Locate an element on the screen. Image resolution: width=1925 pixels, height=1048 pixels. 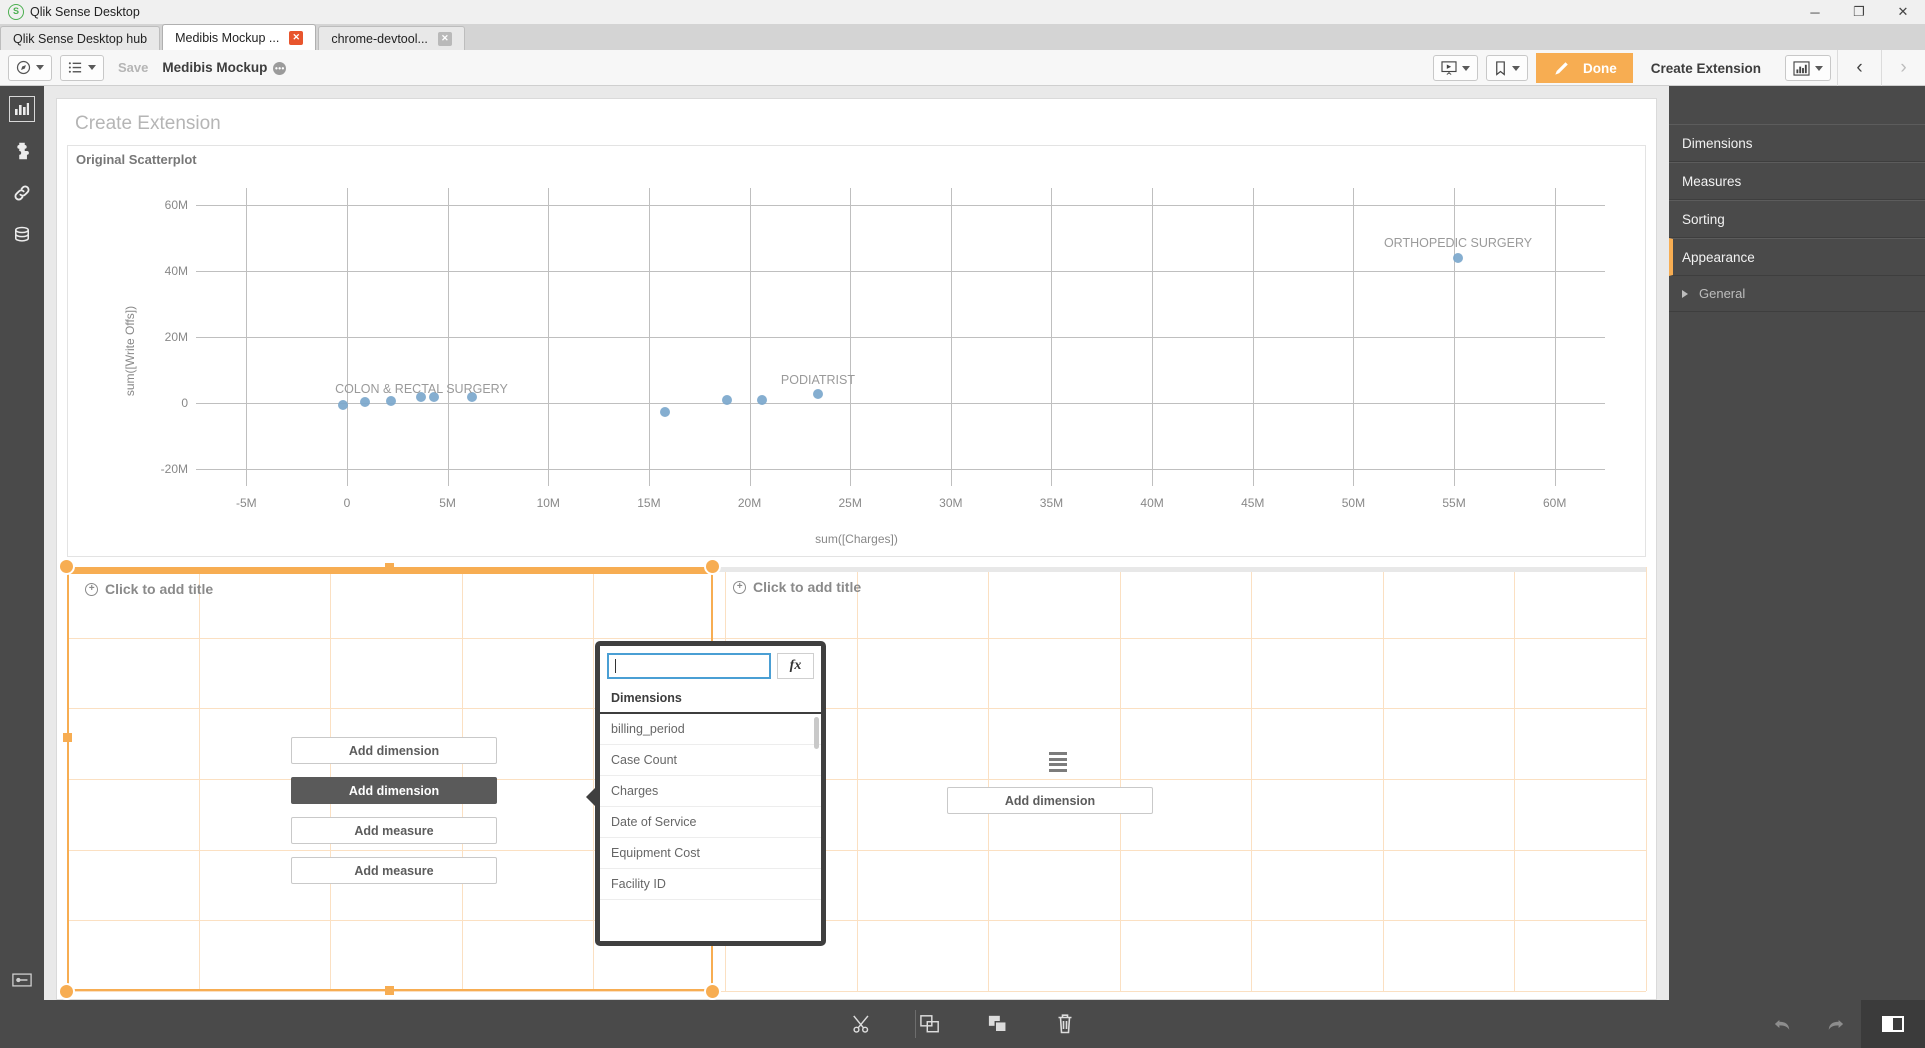
x-axis-tick-label: 10M is located at coordinates (548, 503).